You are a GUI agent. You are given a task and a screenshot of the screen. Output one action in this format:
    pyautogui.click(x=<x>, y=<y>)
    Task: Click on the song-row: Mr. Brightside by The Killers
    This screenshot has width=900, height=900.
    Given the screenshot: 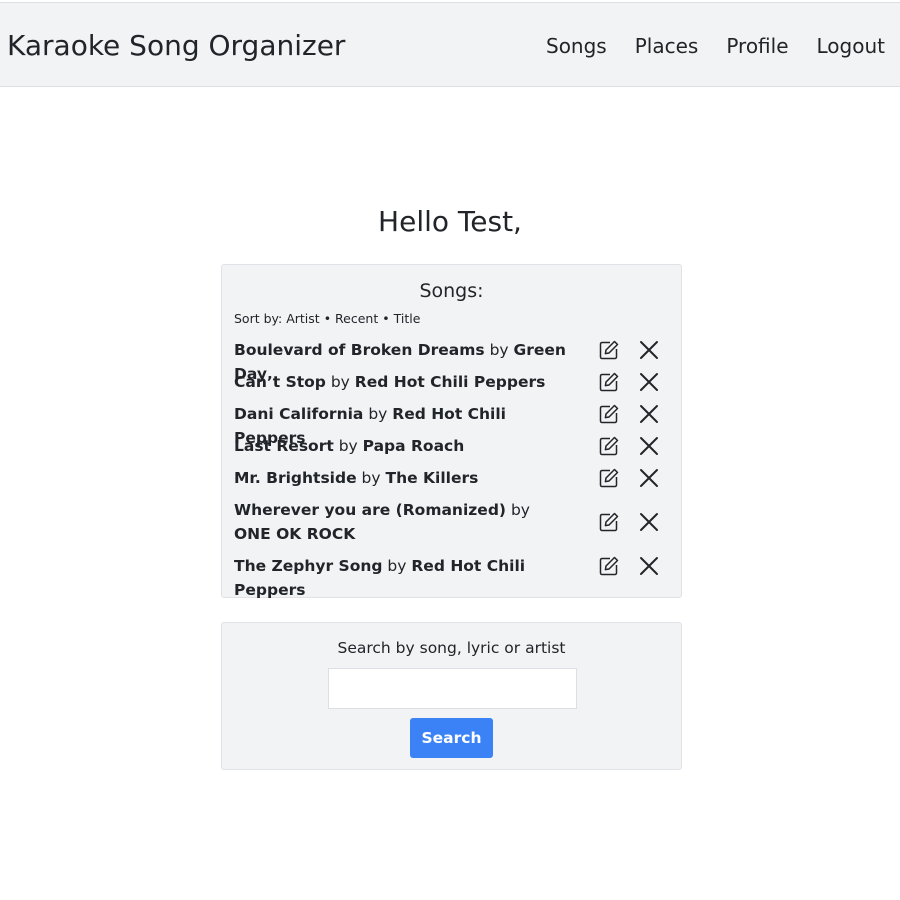 What is the action you would take?
    pyautogui.click(x=454, y=482)
    